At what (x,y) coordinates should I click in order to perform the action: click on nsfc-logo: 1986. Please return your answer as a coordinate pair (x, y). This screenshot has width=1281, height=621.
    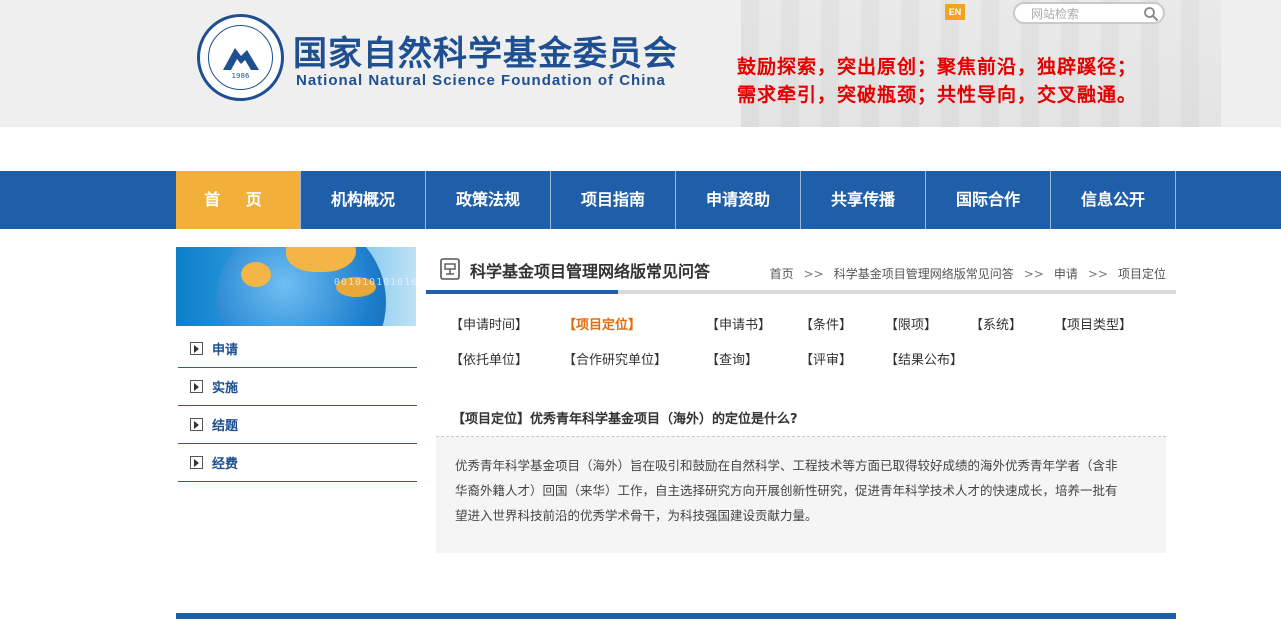
    Looking at the image, I should click on (240, 57).